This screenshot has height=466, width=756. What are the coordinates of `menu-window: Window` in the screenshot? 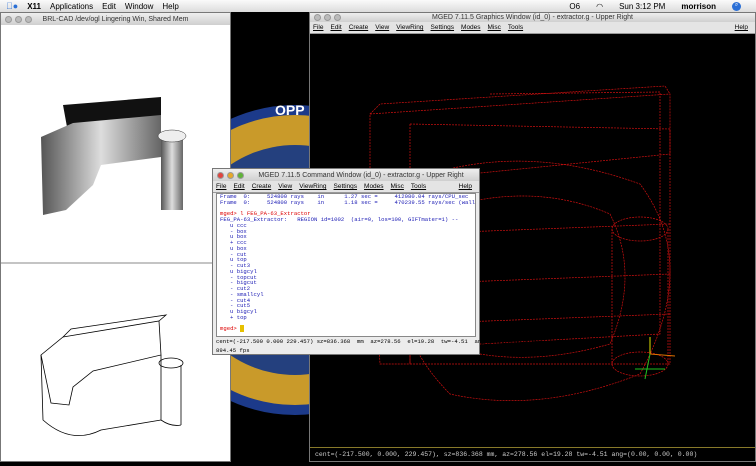 It's located at (139, 6).